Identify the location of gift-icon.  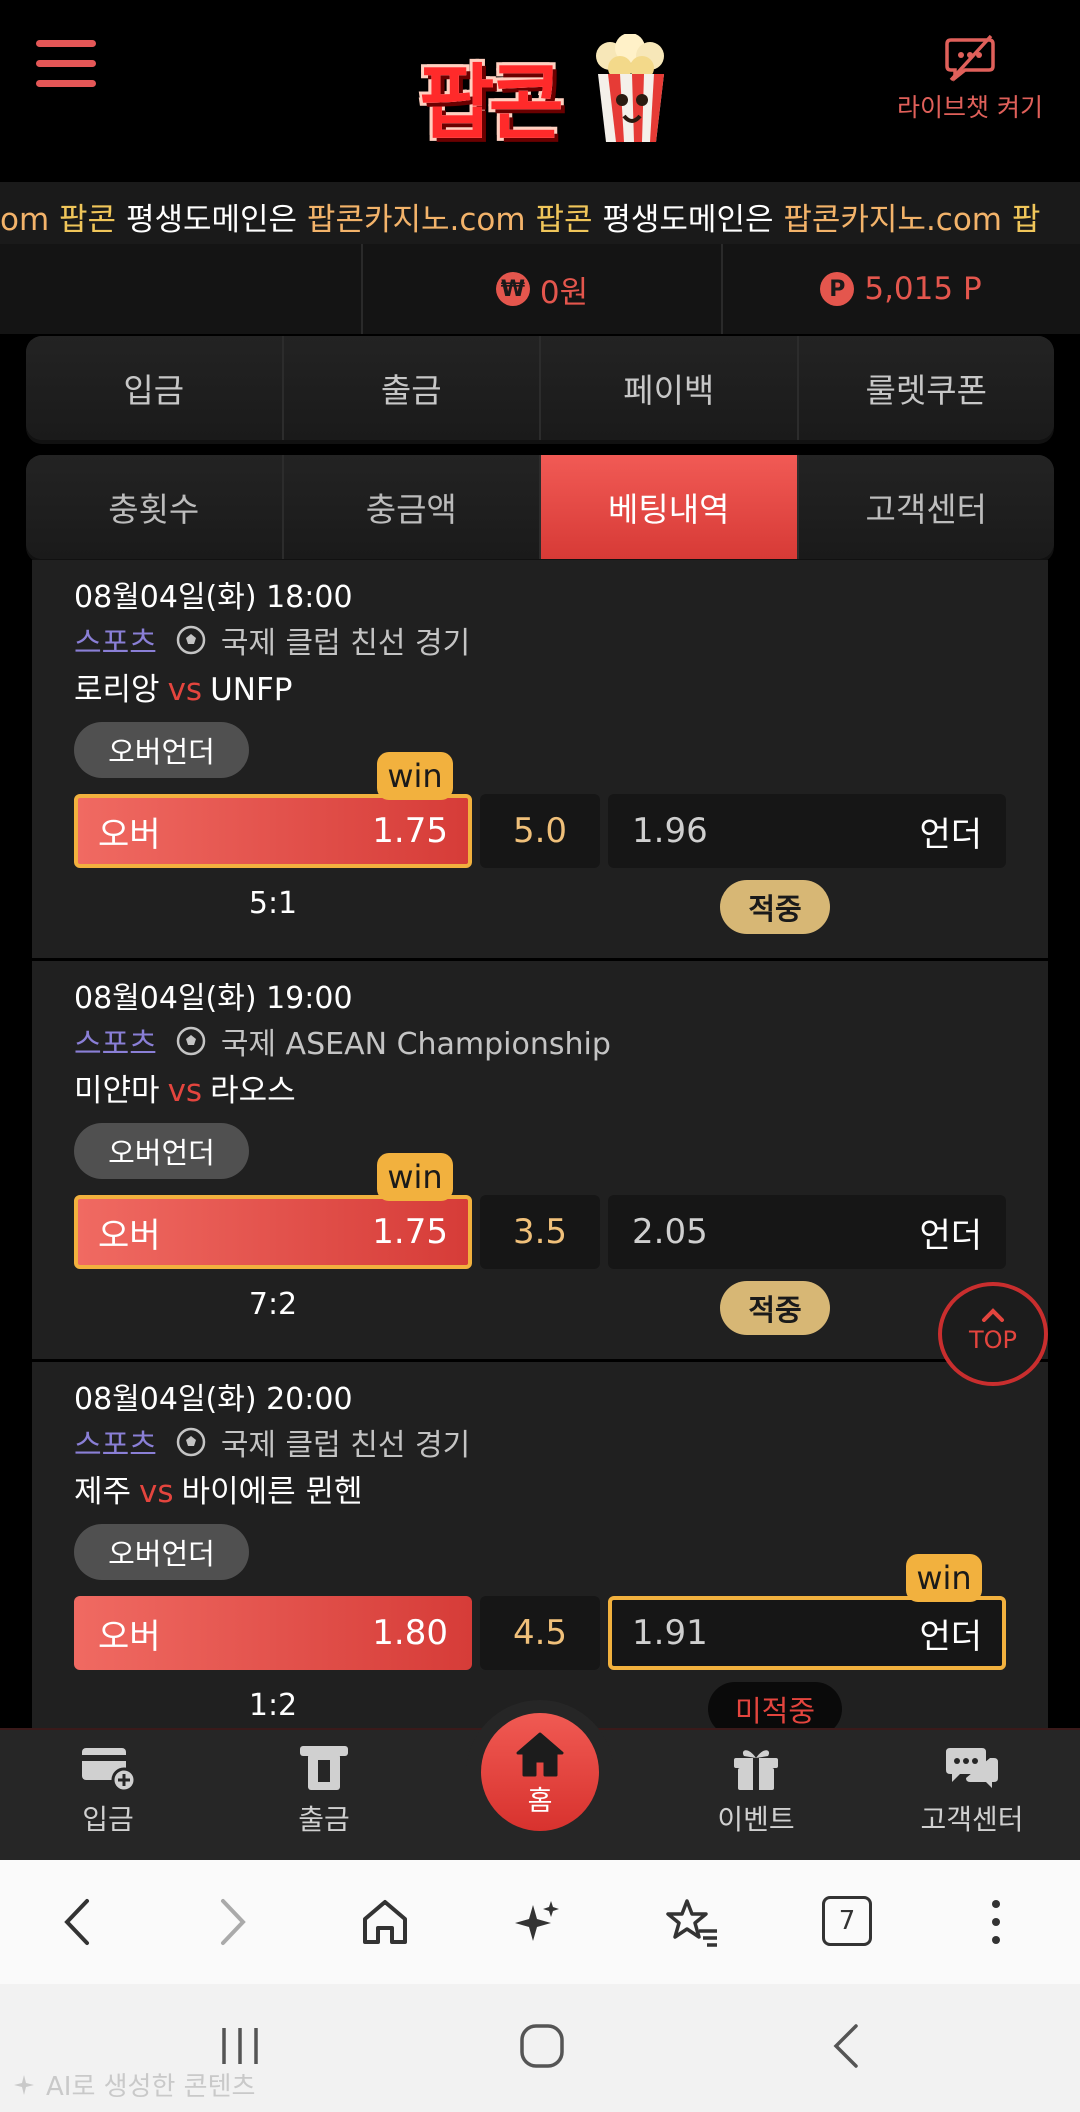
(756, 1770).